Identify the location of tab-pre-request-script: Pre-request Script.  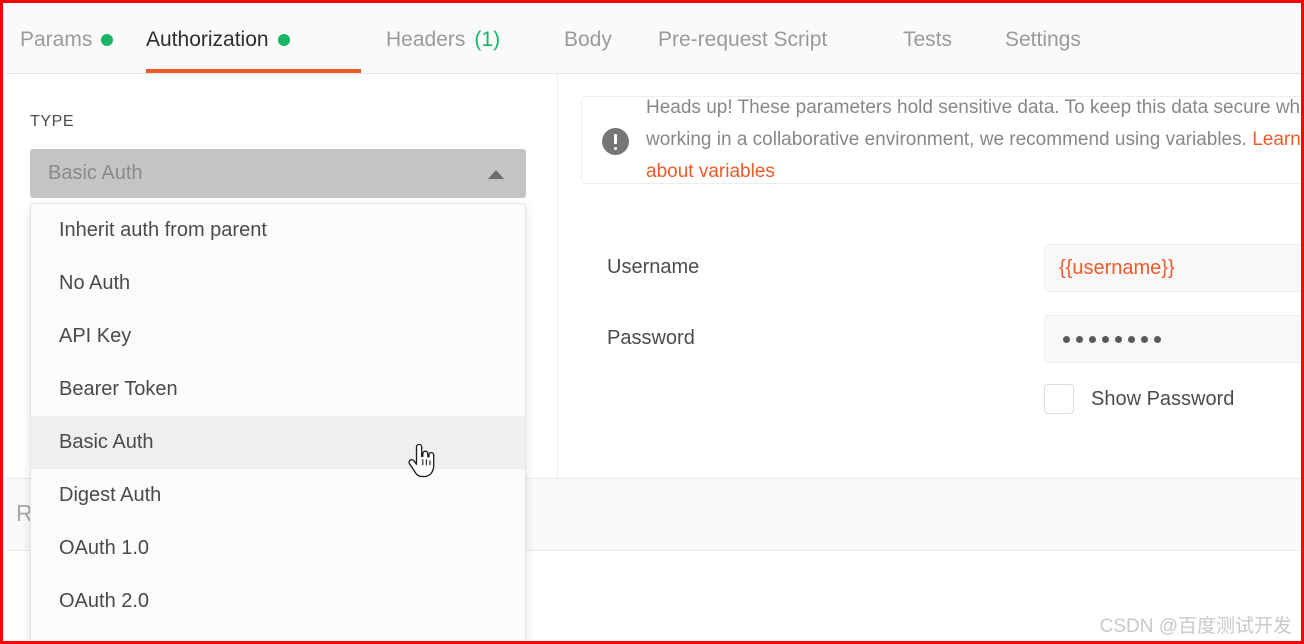
(742, 40).